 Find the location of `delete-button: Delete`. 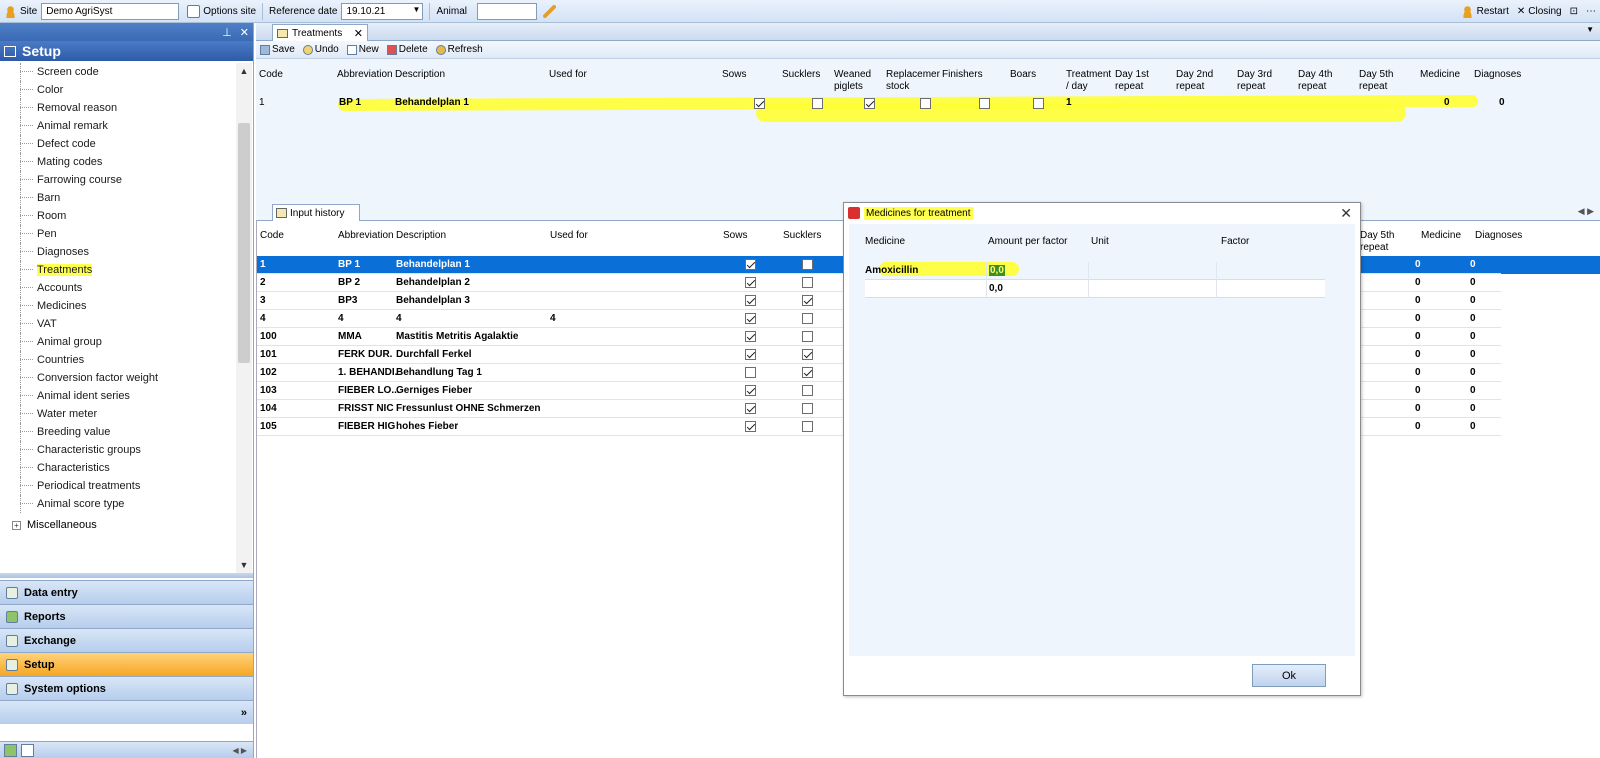

delete-button: Delete is located at coordinates (407, 49).